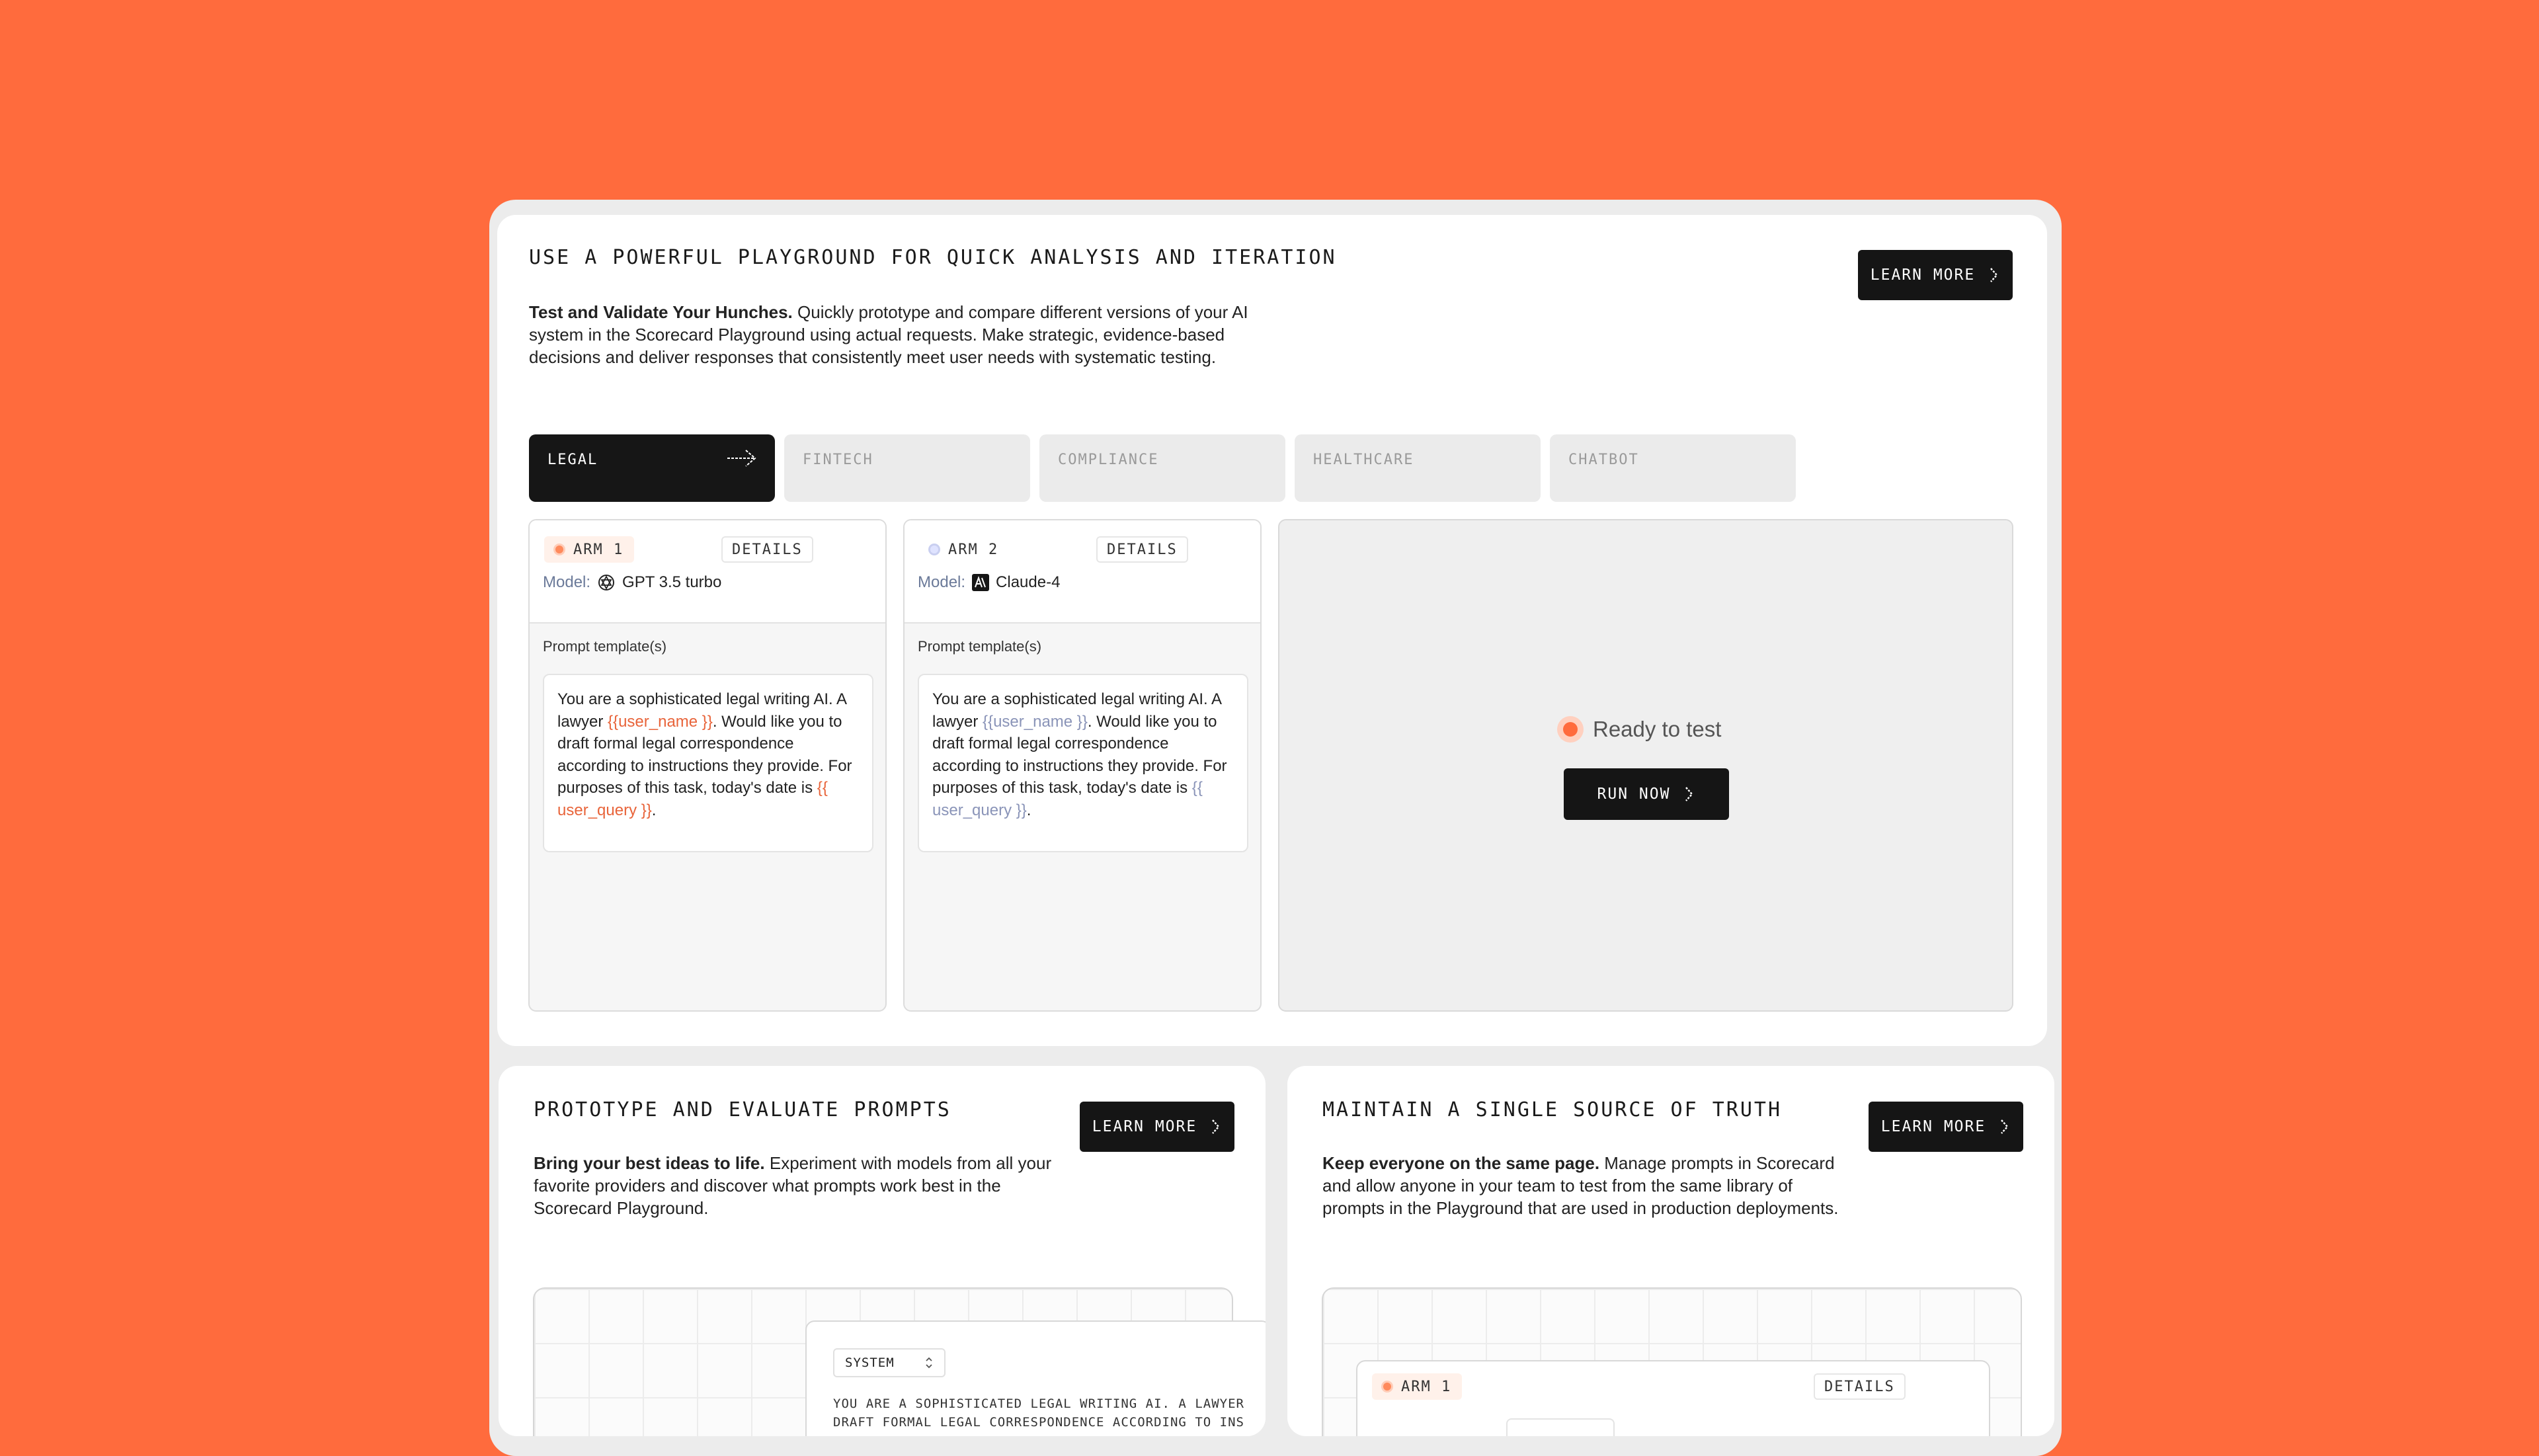  Describe the element at coordinates (981, 582) in the screenshot. I see `anthropic-icon` at that location.